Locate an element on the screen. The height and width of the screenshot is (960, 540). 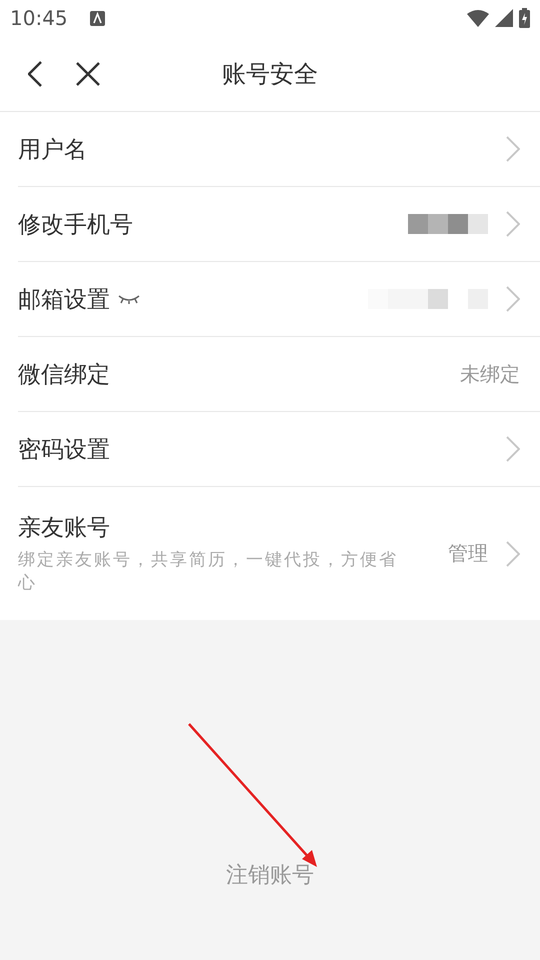
settings-row: 密码设置 is located at coordinates (279, 449).